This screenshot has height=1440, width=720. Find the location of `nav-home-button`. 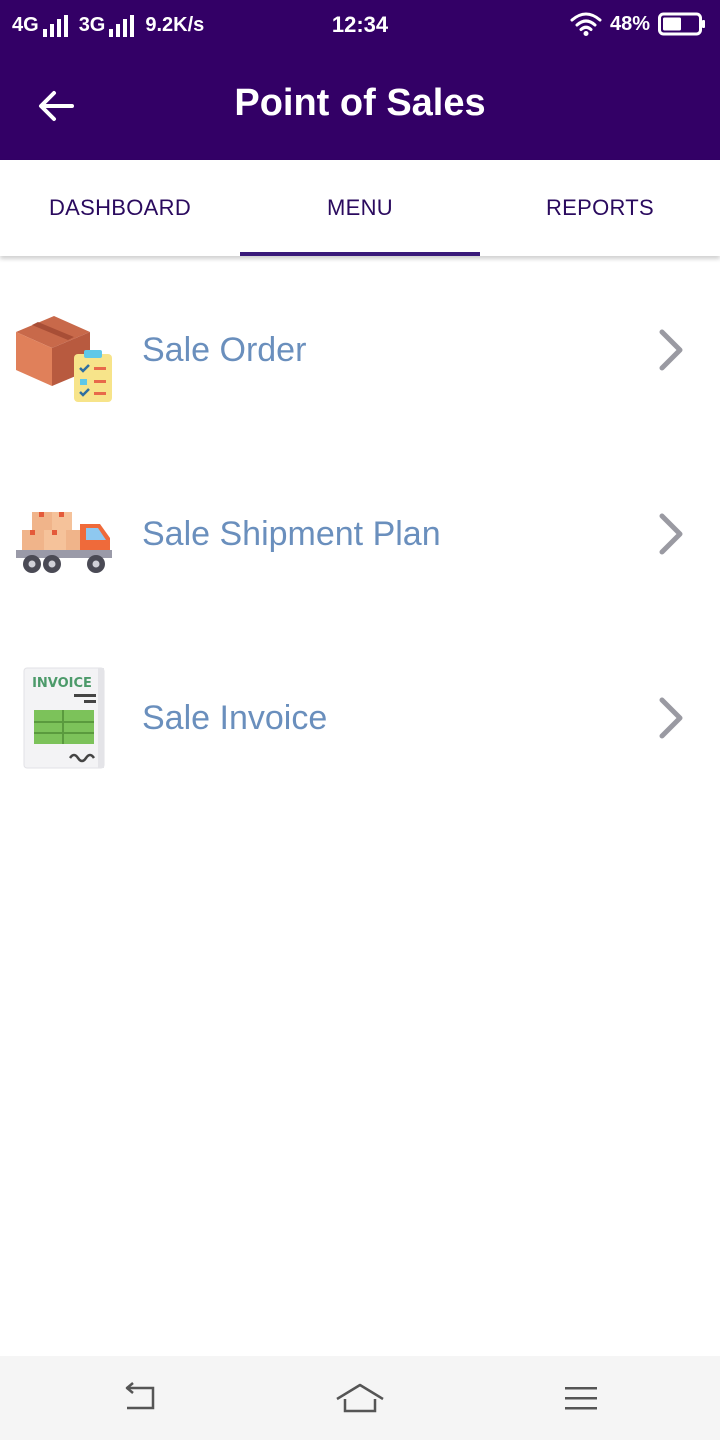

nav-home-button is located at coordinates (360, 1398).